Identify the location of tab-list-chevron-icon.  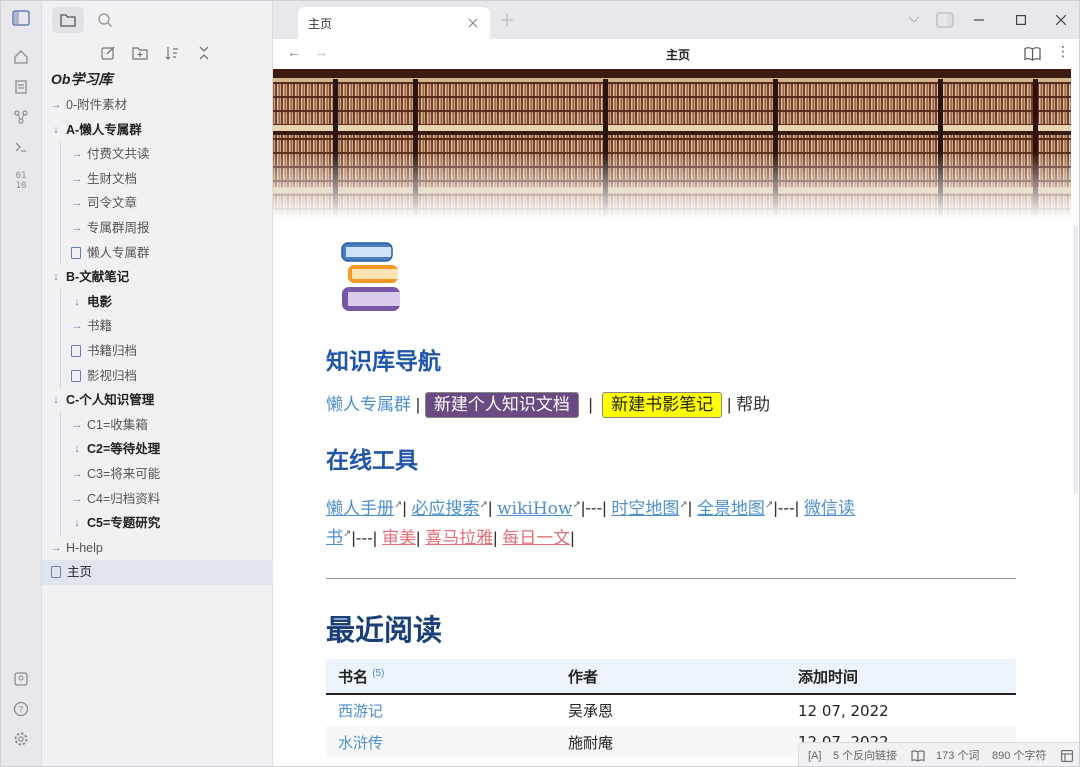
(914, 20).